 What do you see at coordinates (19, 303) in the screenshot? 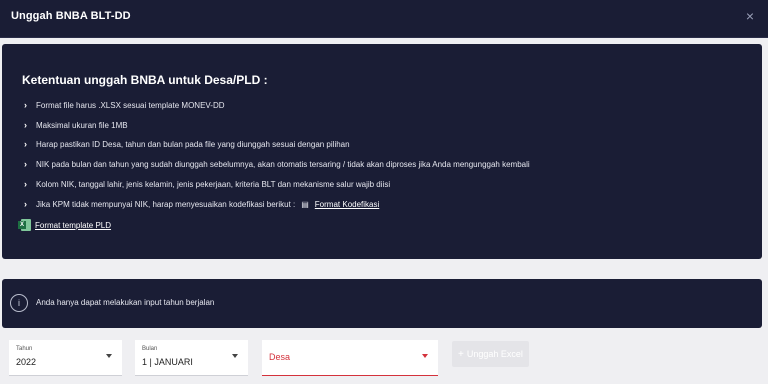
I see `info-icon: i` at bounding box center [19, 303].